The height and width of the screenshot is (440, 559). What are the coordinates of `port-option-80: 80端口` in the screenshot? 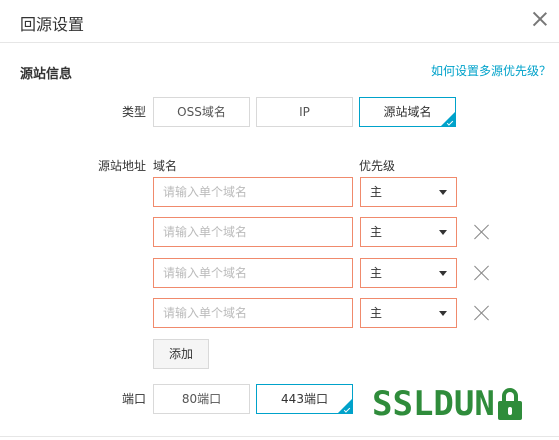 It's located at (201, 399).